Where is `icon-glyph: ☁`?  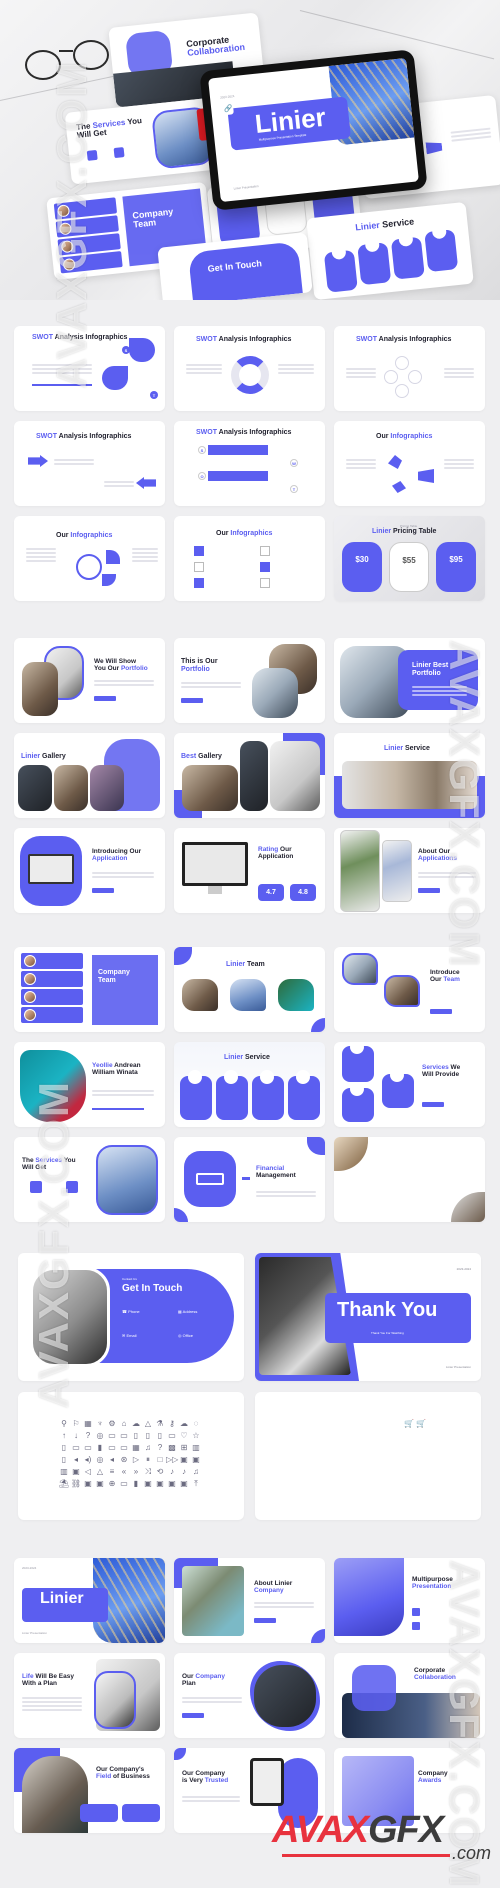
icon-glyph: ☁ is located at coordinates (136, 1423).